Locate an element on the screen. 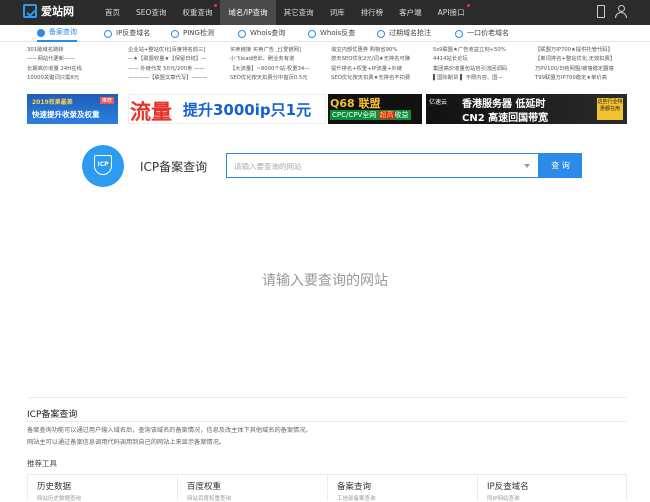  tab-icp-query: 备案查询 is located at coordinates (57, 33).